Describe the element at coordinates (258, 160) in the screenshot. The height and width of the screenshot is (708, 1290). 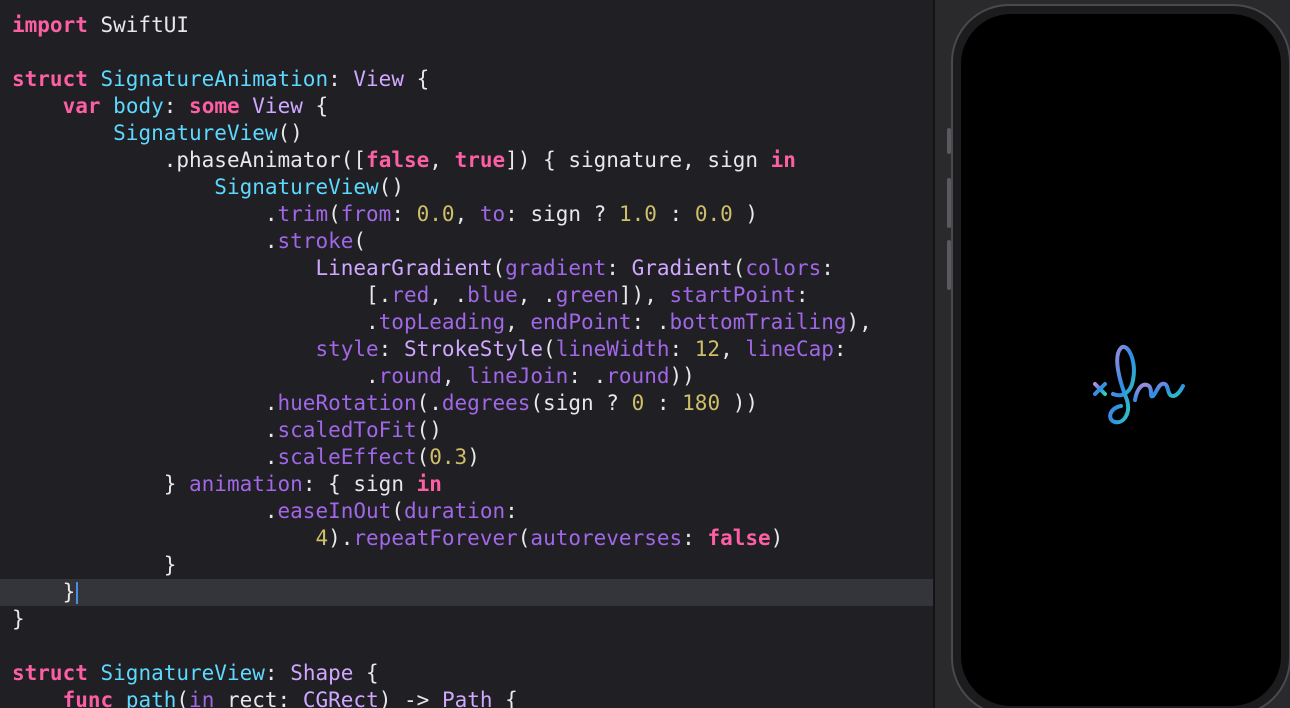
I see `code-token: phaseAnimator` at that location.